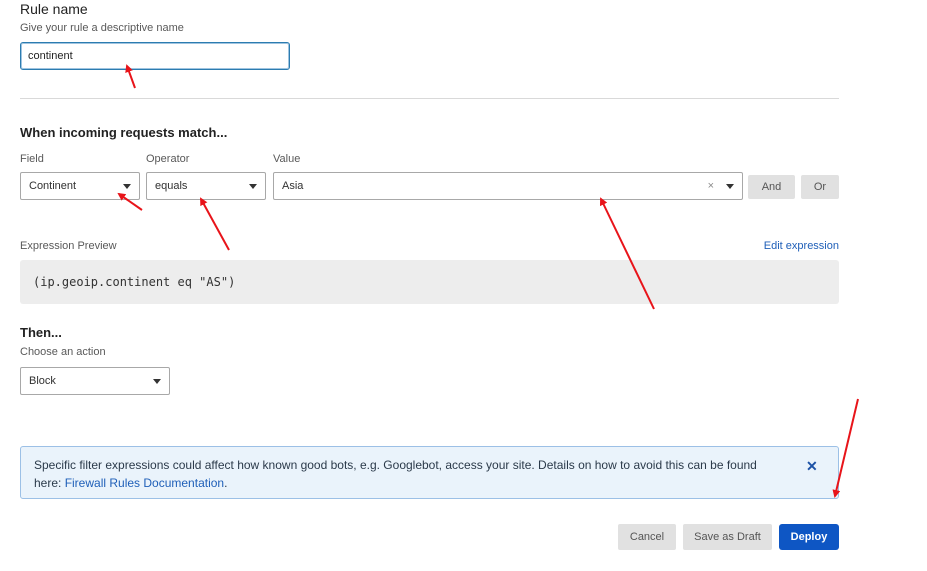 The width and height of the screenshot is (927, 571). Describe the element at coordinates (102, 28) in the screenshot. I see `rule-name-subtitle: Give your rule a descriptive name` at that location.